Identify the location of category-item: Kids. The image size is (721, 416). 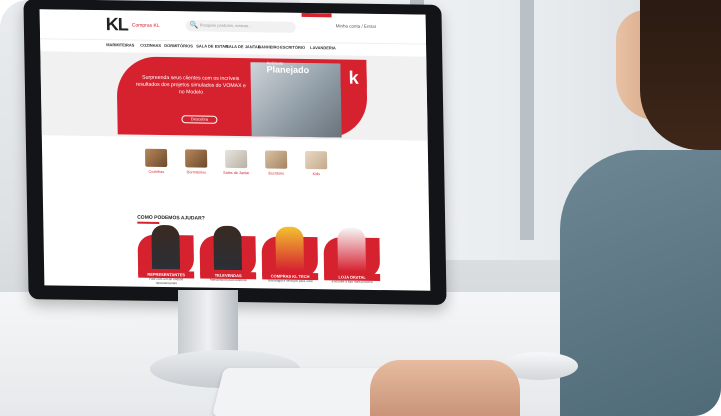
(316, 163).